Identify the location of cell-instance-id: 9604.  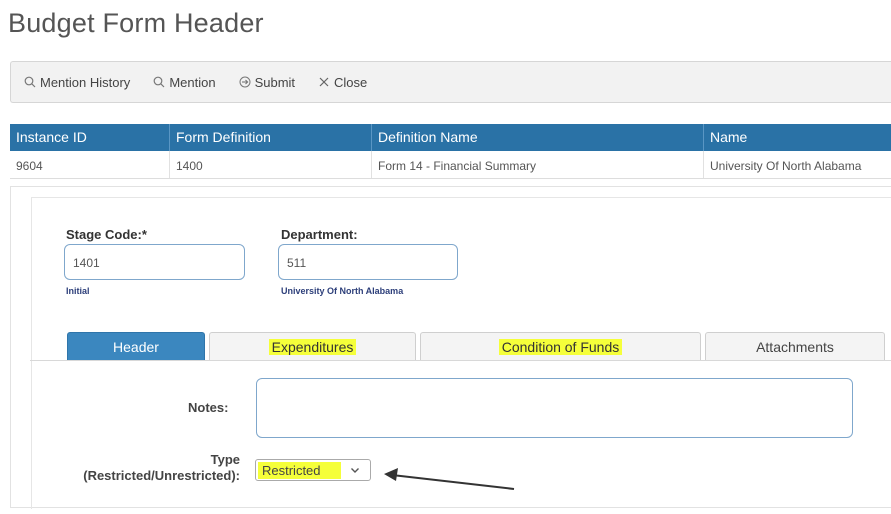
(90, 164).